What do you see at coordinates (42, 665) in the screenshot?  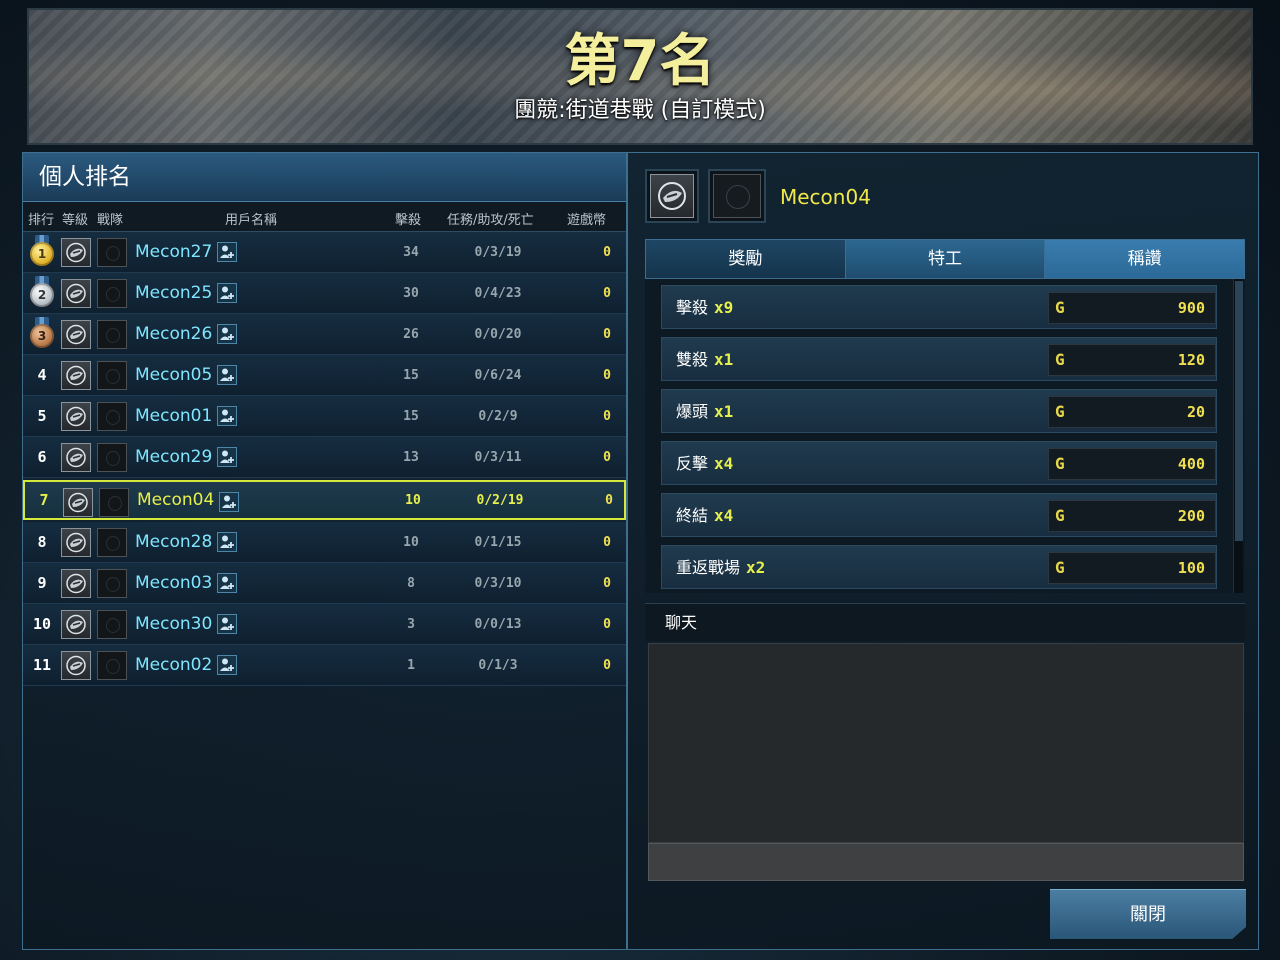 I see `rank-number: 11` at bounding box center [42, 665].